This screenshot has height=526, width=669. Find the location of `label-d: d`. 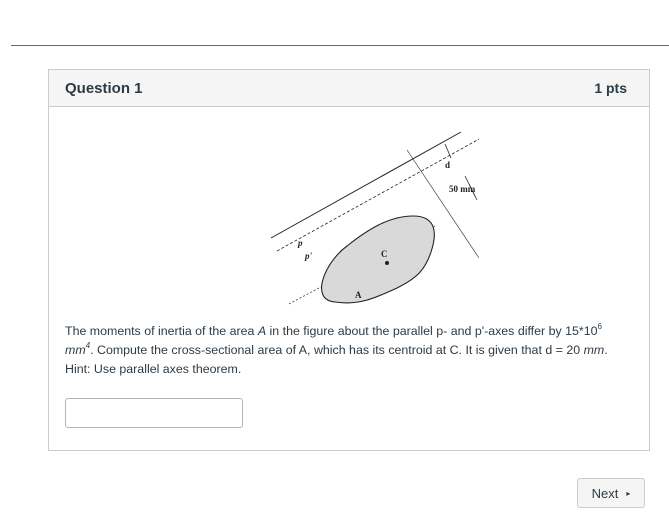

label-d: d is located at coordinates (447, 165).